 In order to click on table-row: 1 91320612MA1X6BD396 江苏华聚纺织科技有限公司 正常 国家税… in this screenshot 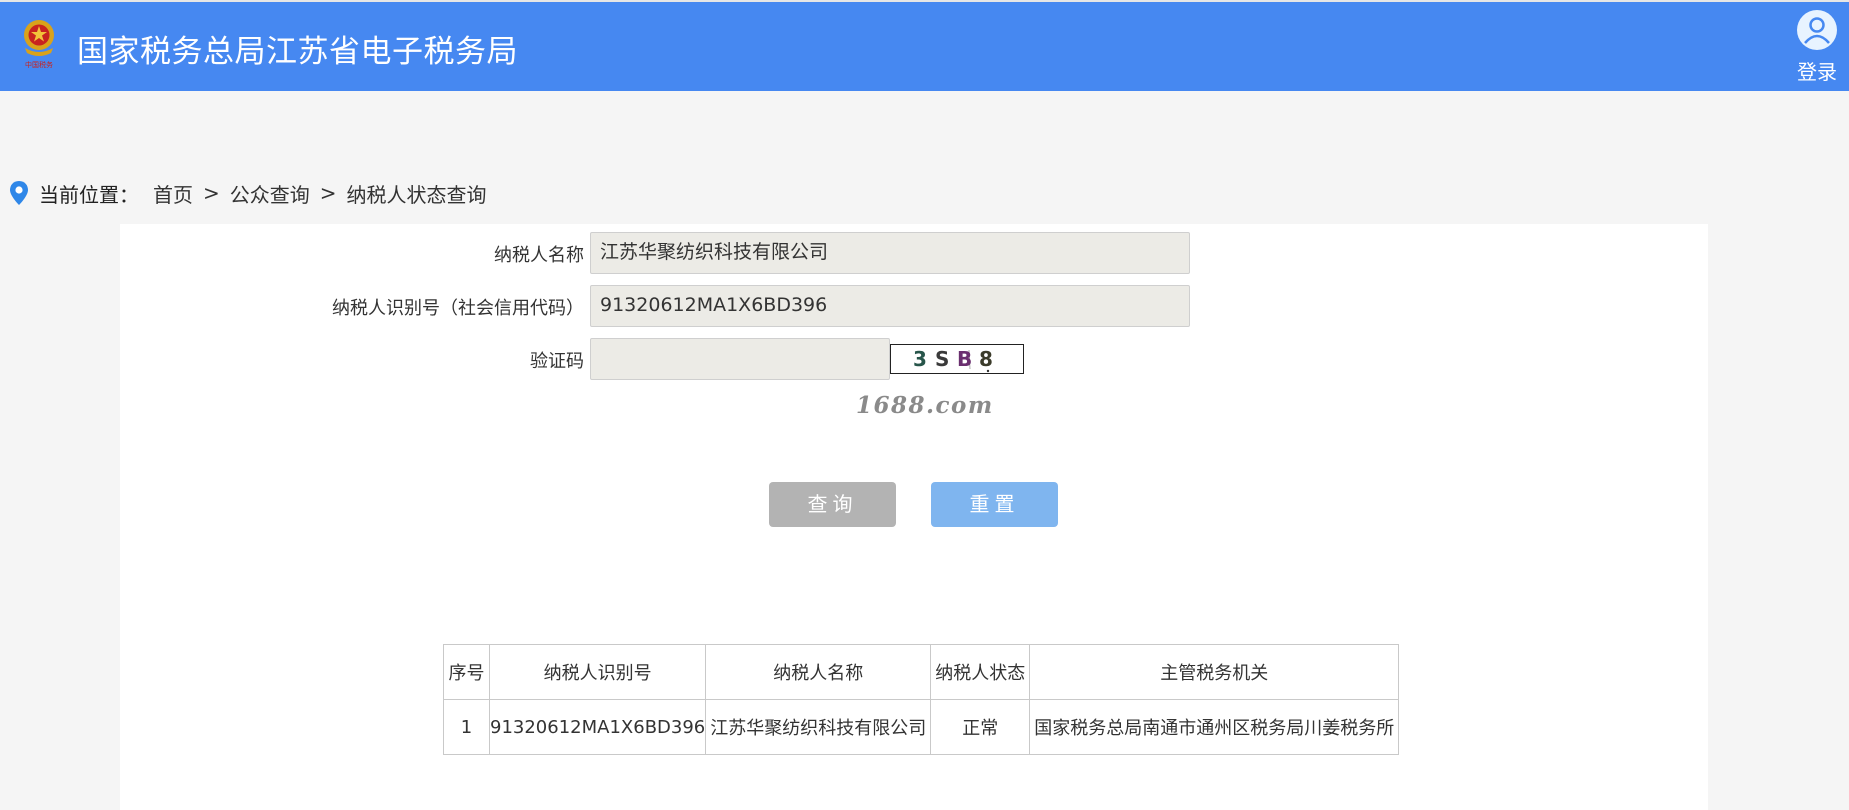, I will do `click(921, 727)`.